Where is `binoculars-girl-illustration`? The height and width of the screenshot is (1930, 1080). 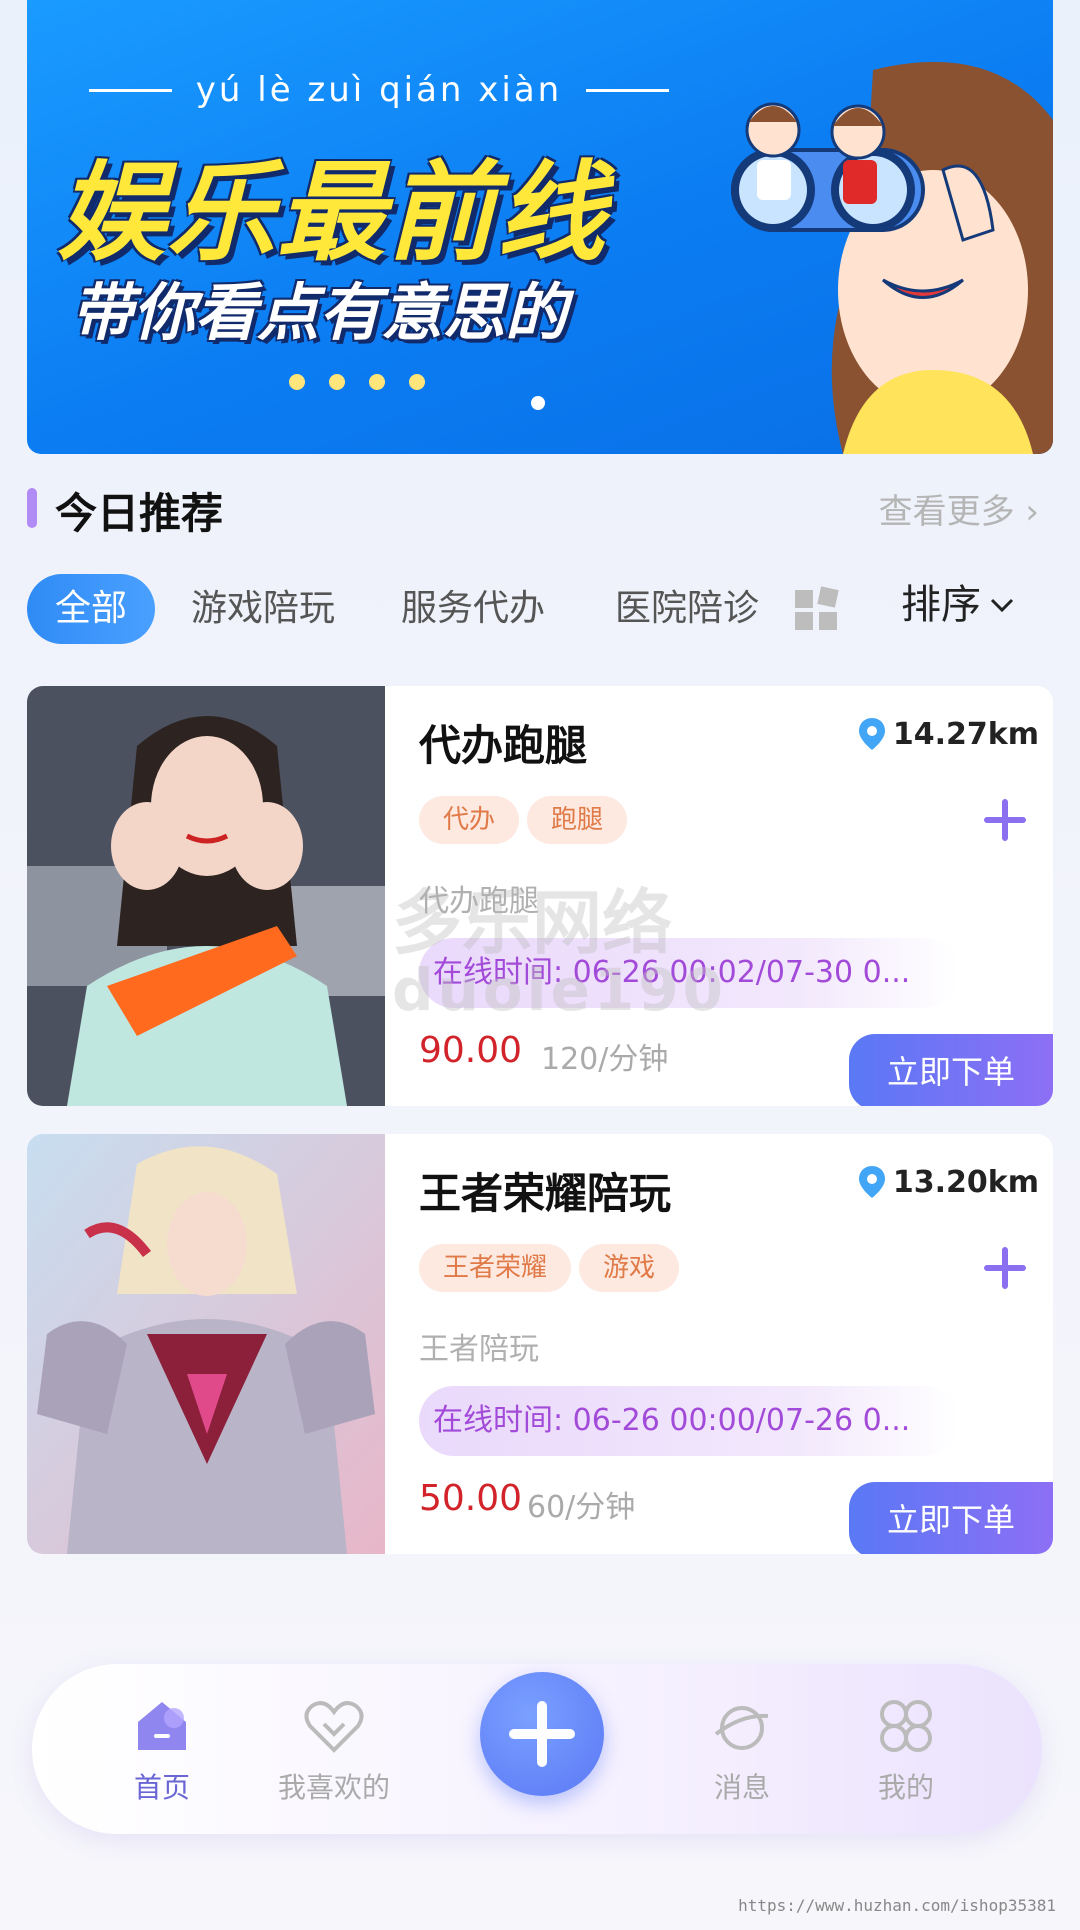
binoculars-girl-illustration is located at coordinates (892, 257).